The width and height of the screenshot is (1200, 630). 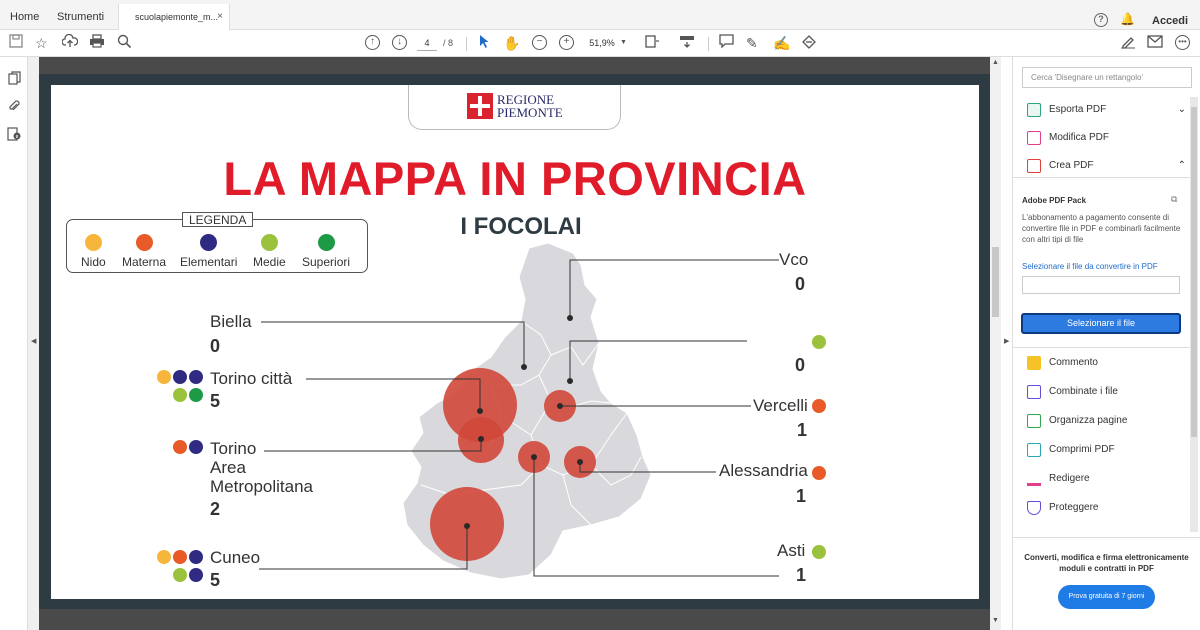 What do you see at coordinates (801, 575) in the screenshot?
I see `province-value-asti: 1` at bounding box center [801, 575].